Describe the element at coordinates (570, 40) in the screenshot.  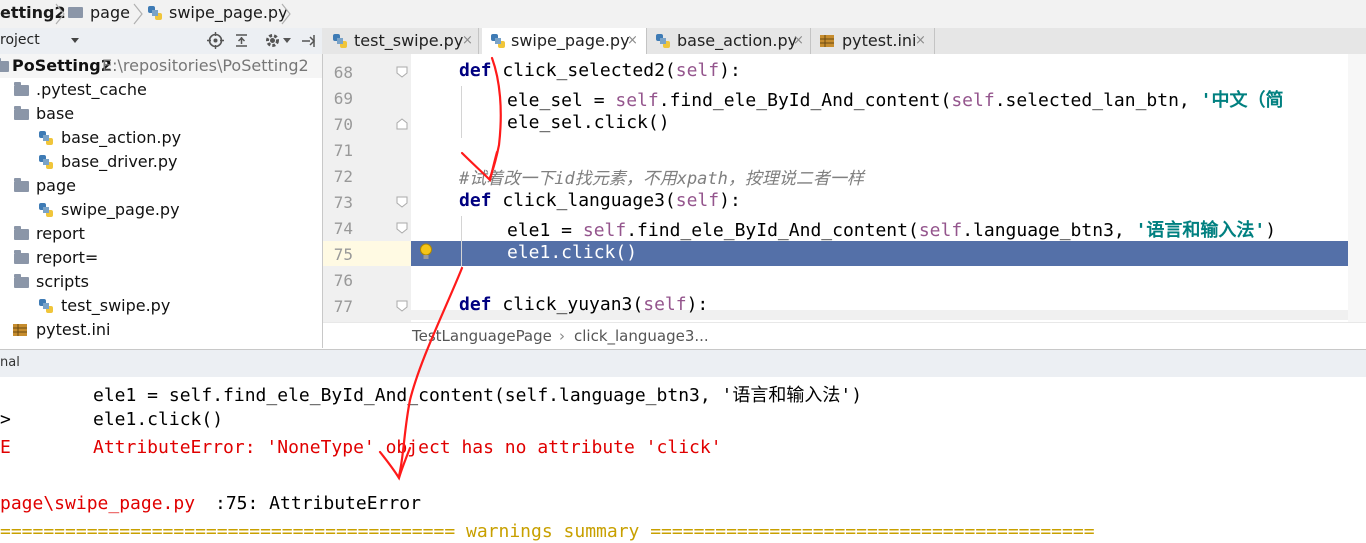
I see `tab-label: swipe_page.py` at that location.